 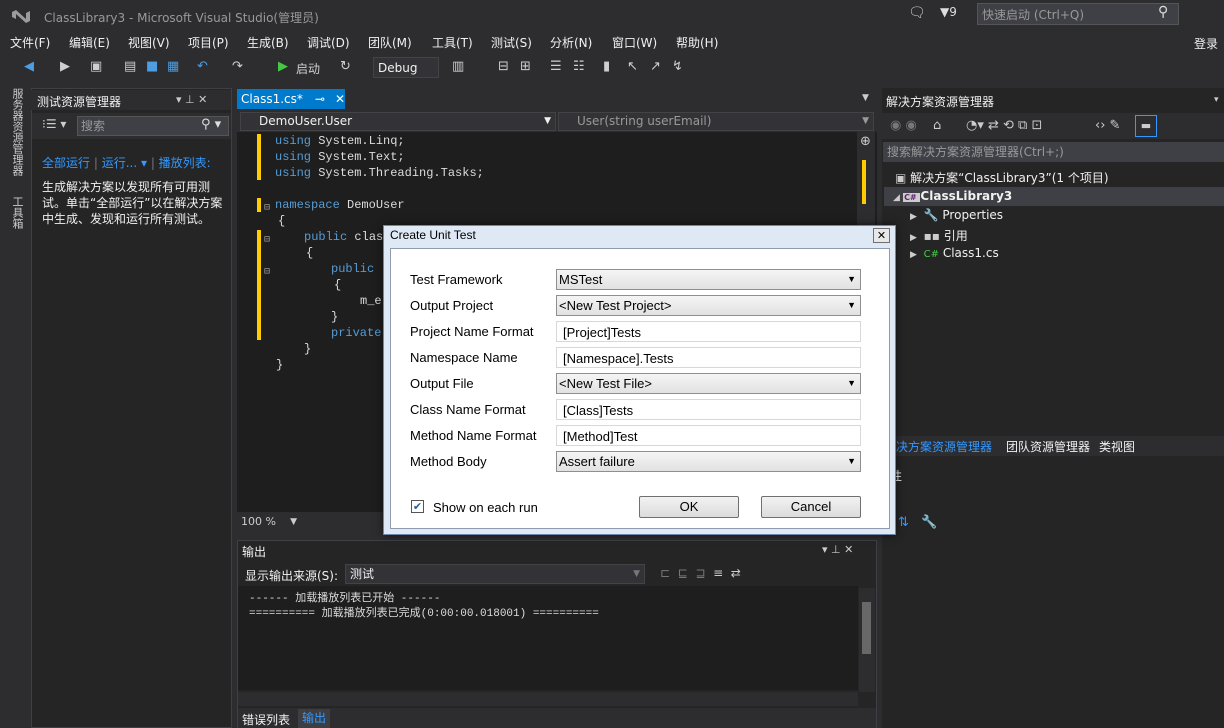 I want to click on output-project-select: <New Test Project> ▼, so click(x=708, y=305).